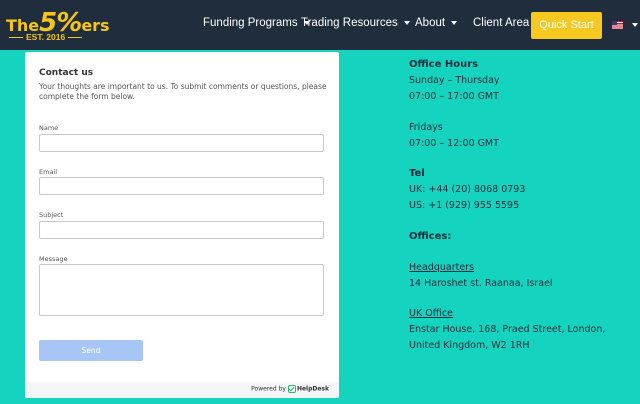 The image size is (640, 404). I want to click on message-textarea, so click(181, 290).